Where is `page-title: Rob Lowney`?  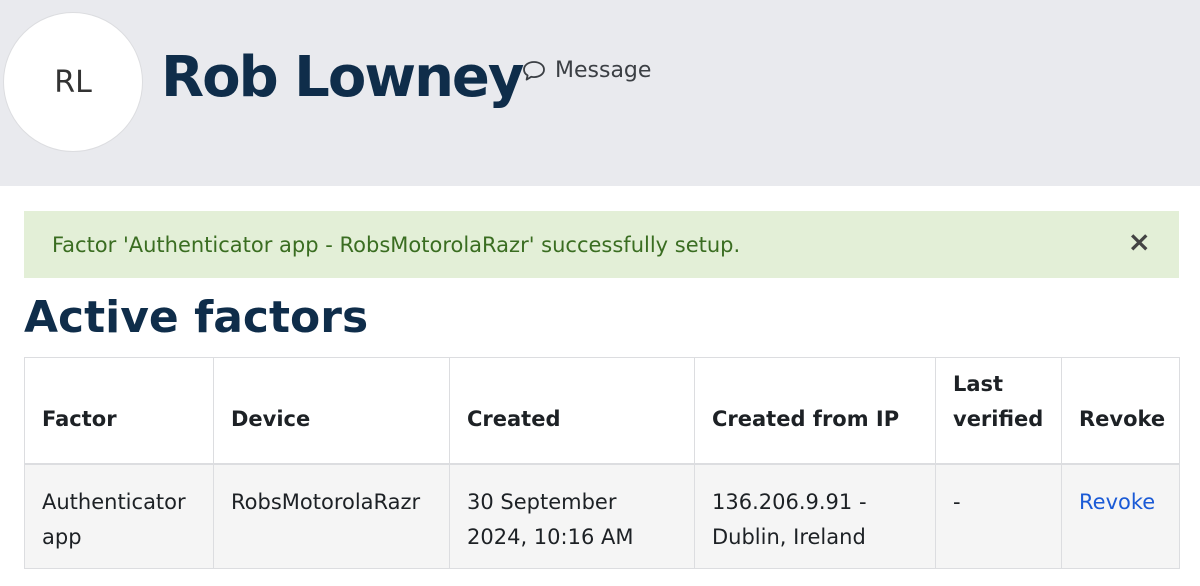
page-title: Rob Lowney is located at coordinates (342, 77).